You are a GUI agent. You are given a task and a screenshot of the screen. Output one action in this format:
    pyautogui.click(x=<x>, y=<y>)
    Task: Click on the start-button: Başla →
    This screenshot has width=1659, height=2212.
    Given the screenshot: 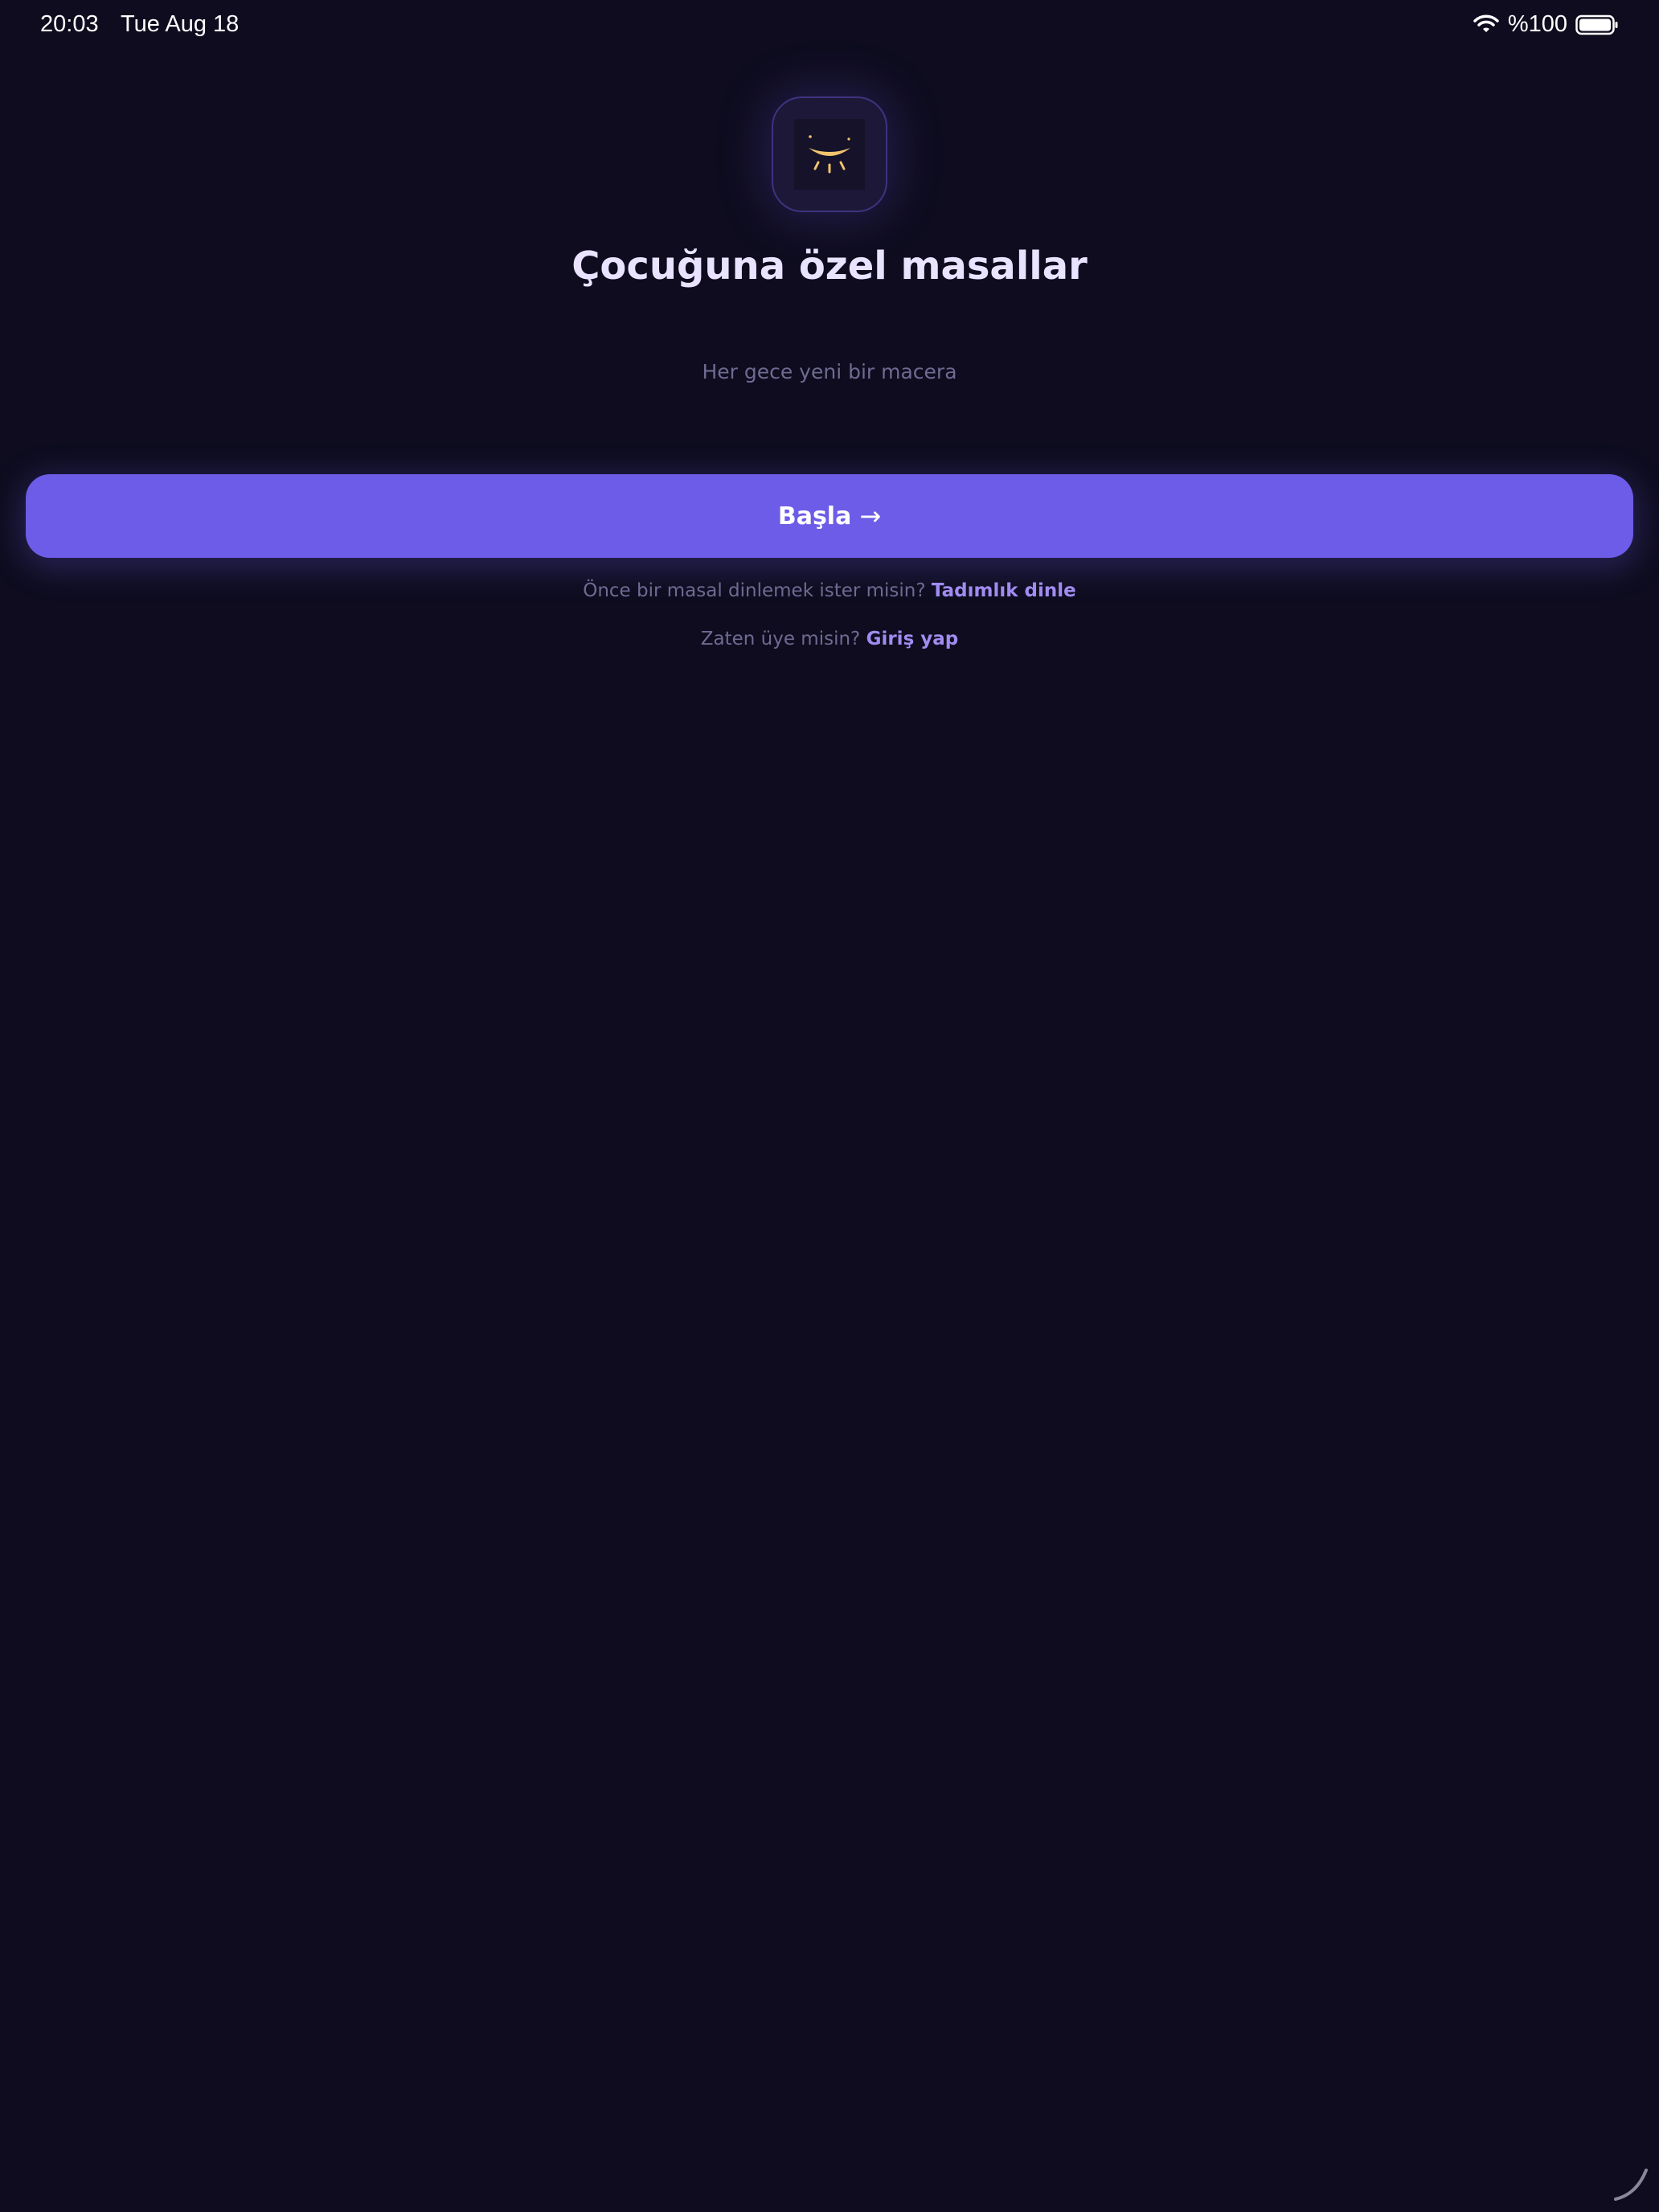 What is the action you would take?
    pyautogui.click(x=829, y=516)
    